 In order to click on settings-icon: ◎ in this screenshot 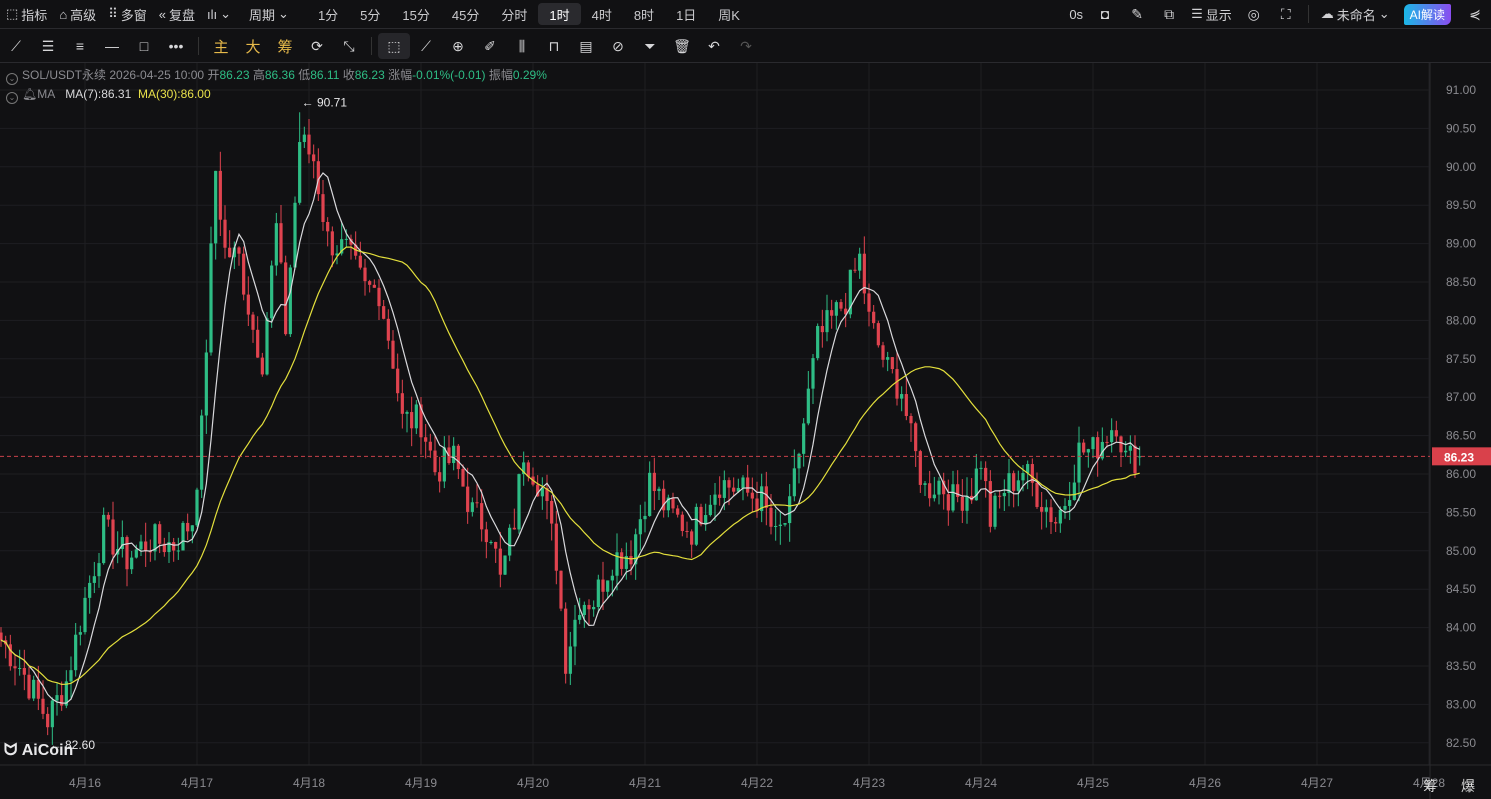, I will do `click(1254, 14)`.